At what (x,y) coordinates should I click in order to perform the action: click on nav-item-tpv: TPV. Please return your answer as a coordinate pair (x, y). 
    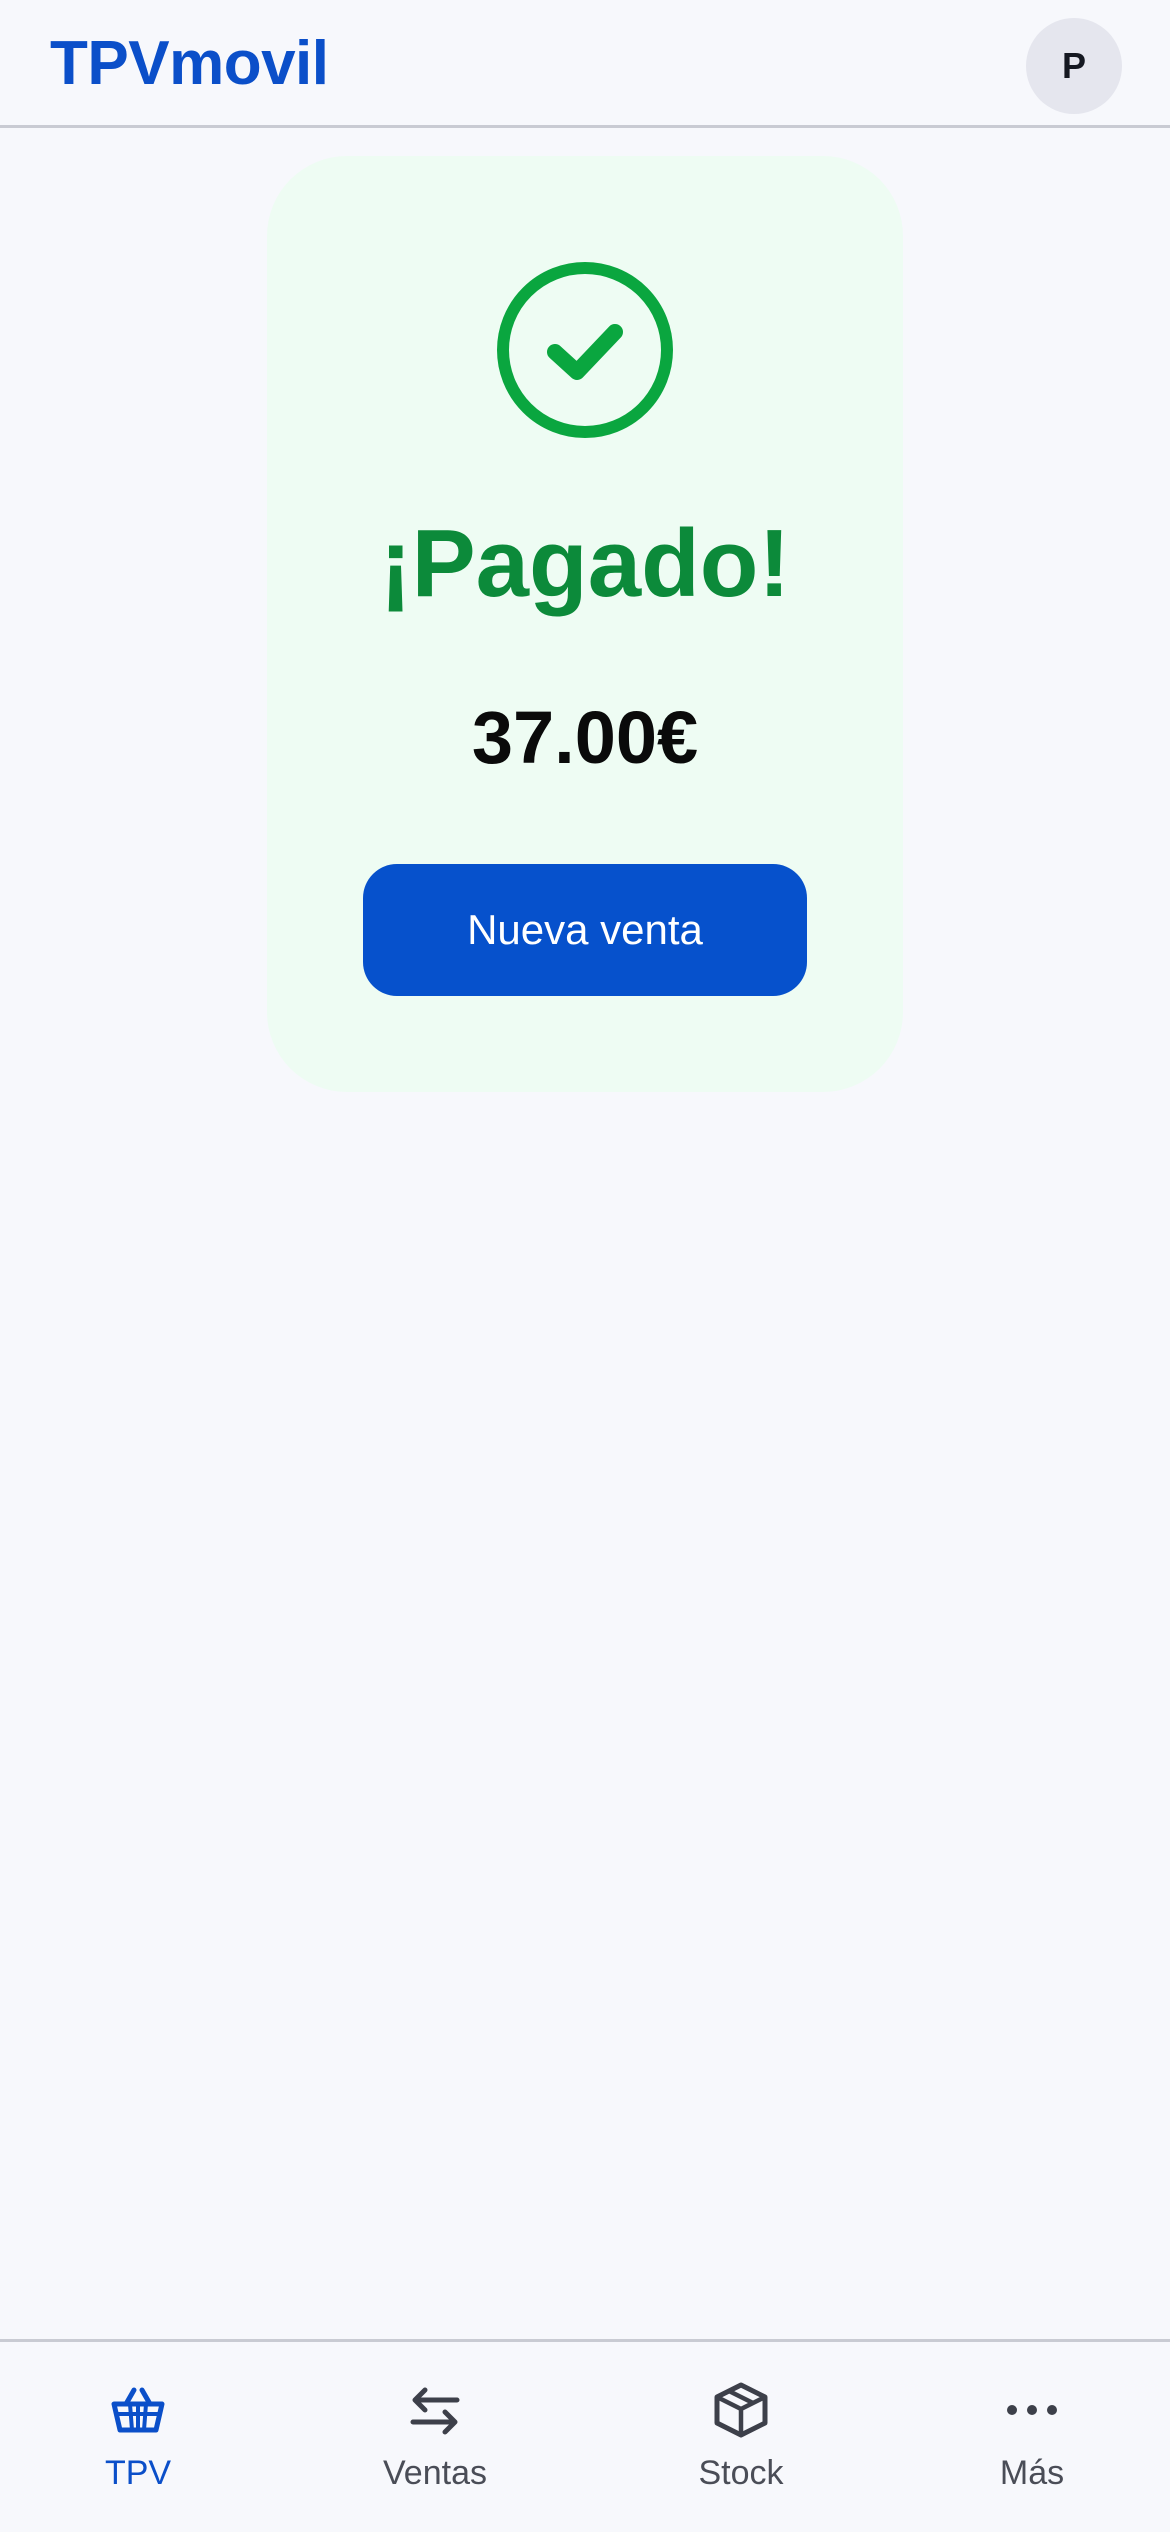
    Looking at the image, I should click on (138, 2437).